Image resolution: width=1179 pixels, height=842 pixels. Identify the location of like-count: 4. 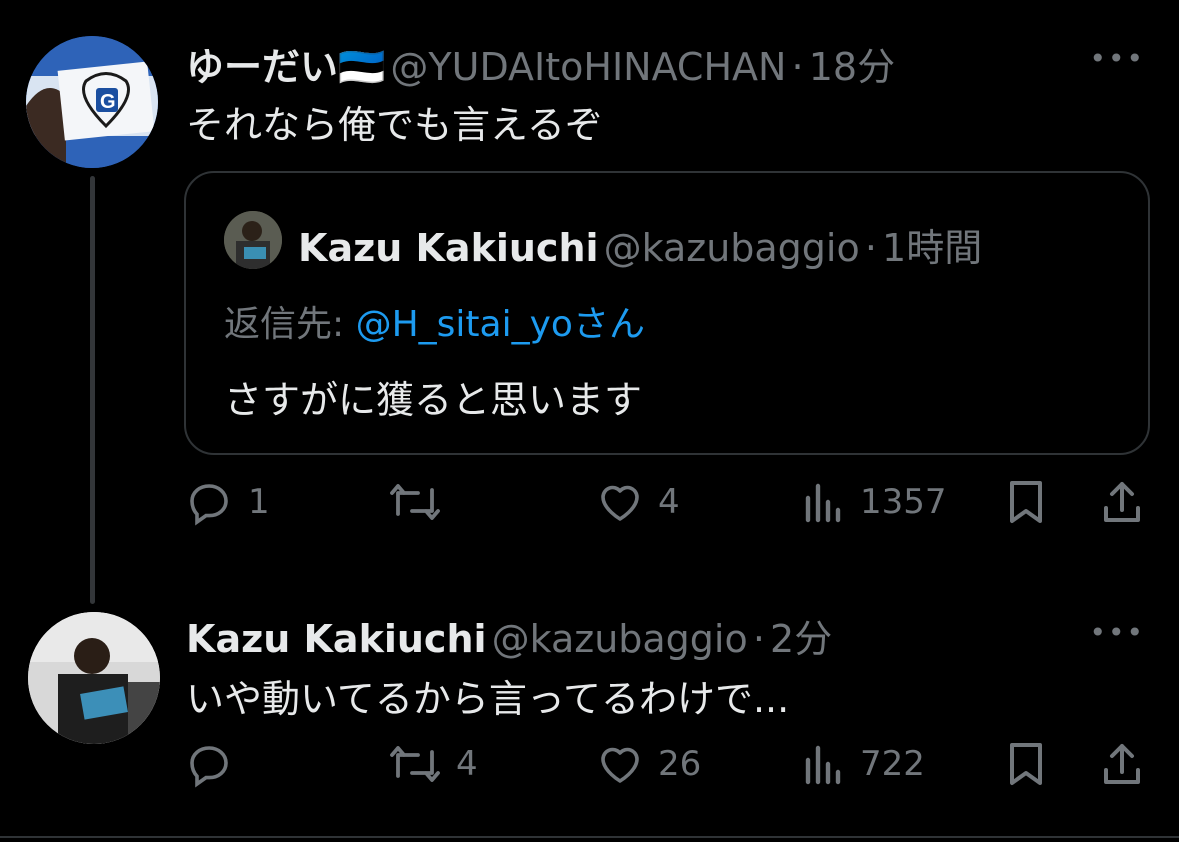
(669, 502).